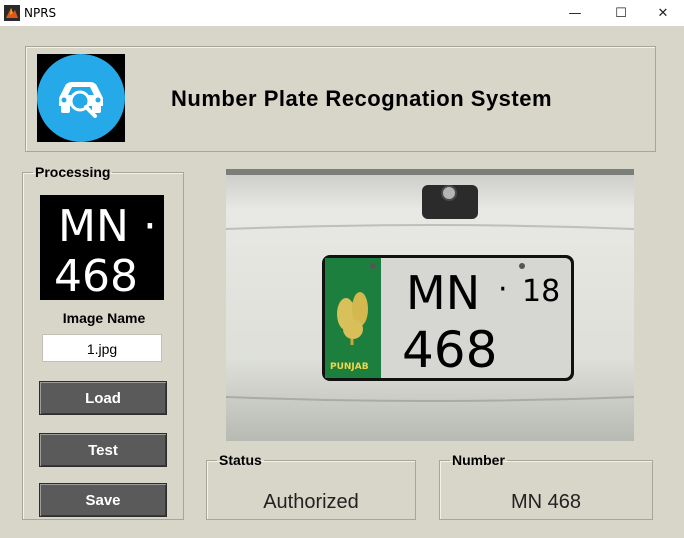  I want to click on maximize-icon: ☐, so click(621, 13).